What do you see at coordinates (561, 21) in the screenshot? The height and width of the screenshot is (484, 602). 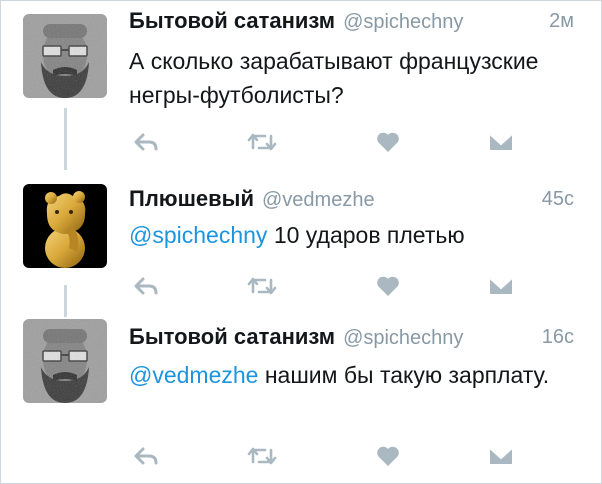 I see `timestamp: 2м` at bounding box center [561, 21].